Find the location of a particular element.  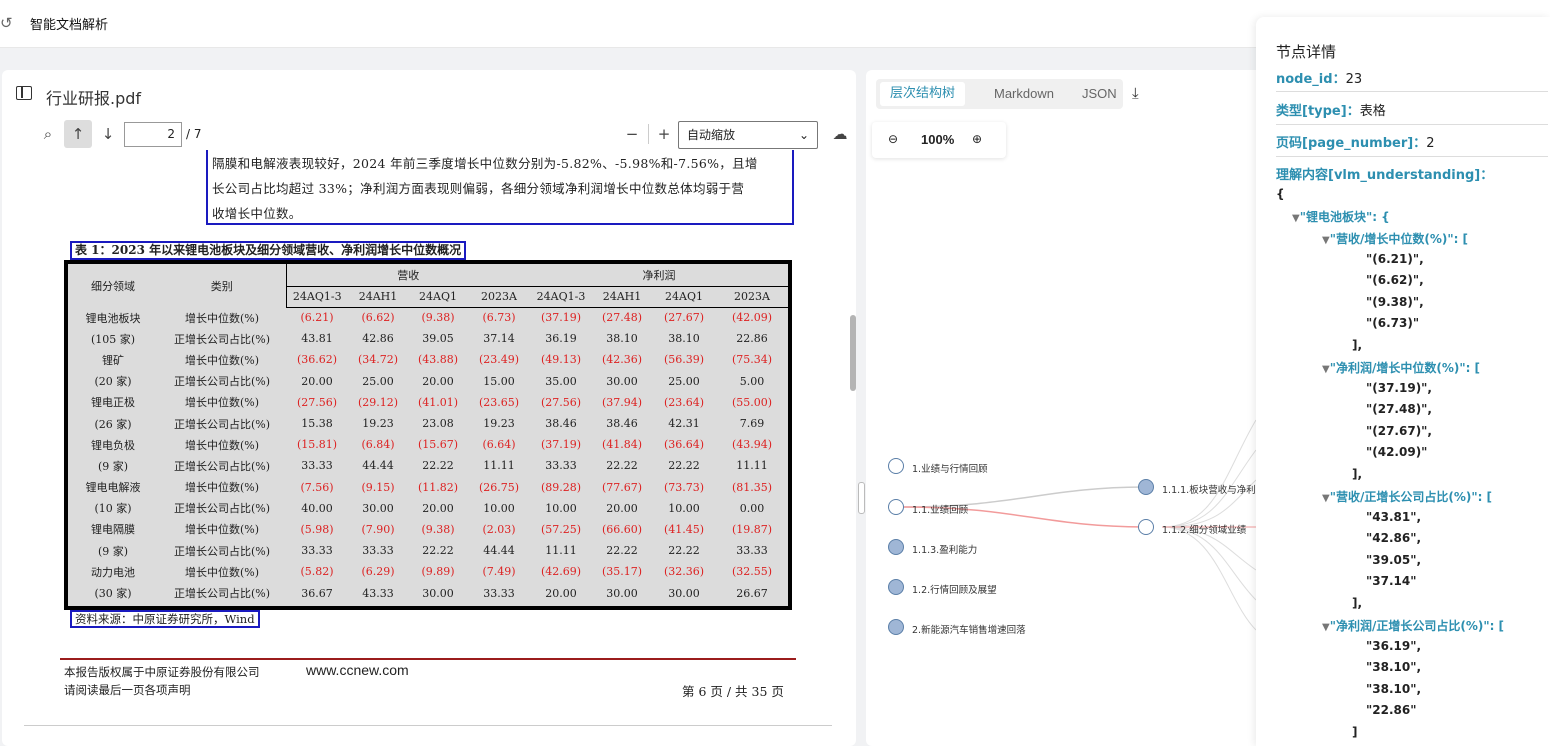

value-cell: (19.87) is located at coordinates (752, 529).